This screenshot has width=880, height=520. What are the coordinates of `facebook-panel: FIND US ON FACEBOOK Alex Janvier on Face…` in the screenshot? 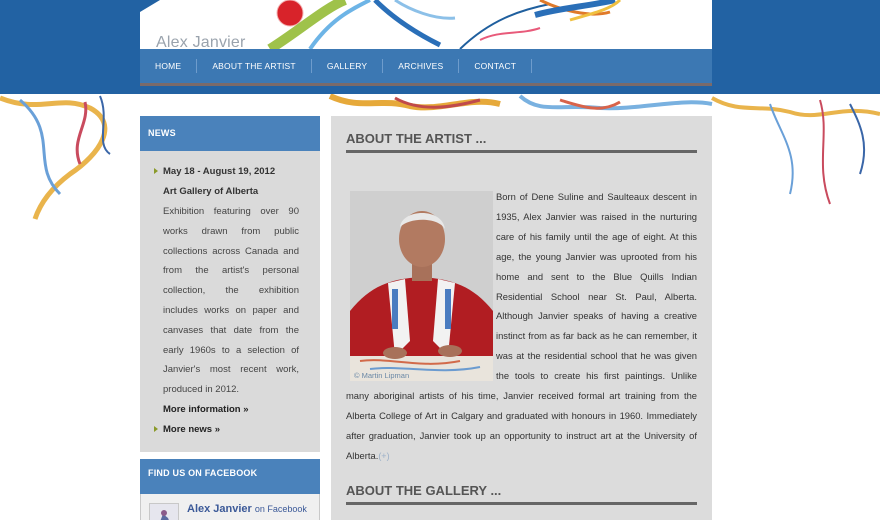 It's located at (230, 489).